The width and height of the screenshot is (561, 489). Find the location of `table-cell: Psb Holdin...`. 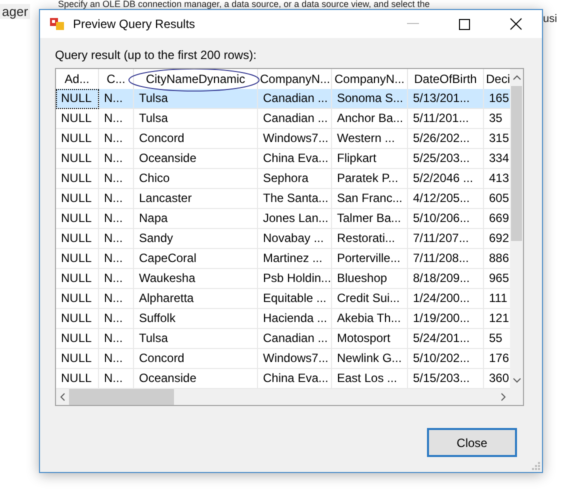

table-cell: Psb Holdin... is located at coordinates (295, 279).